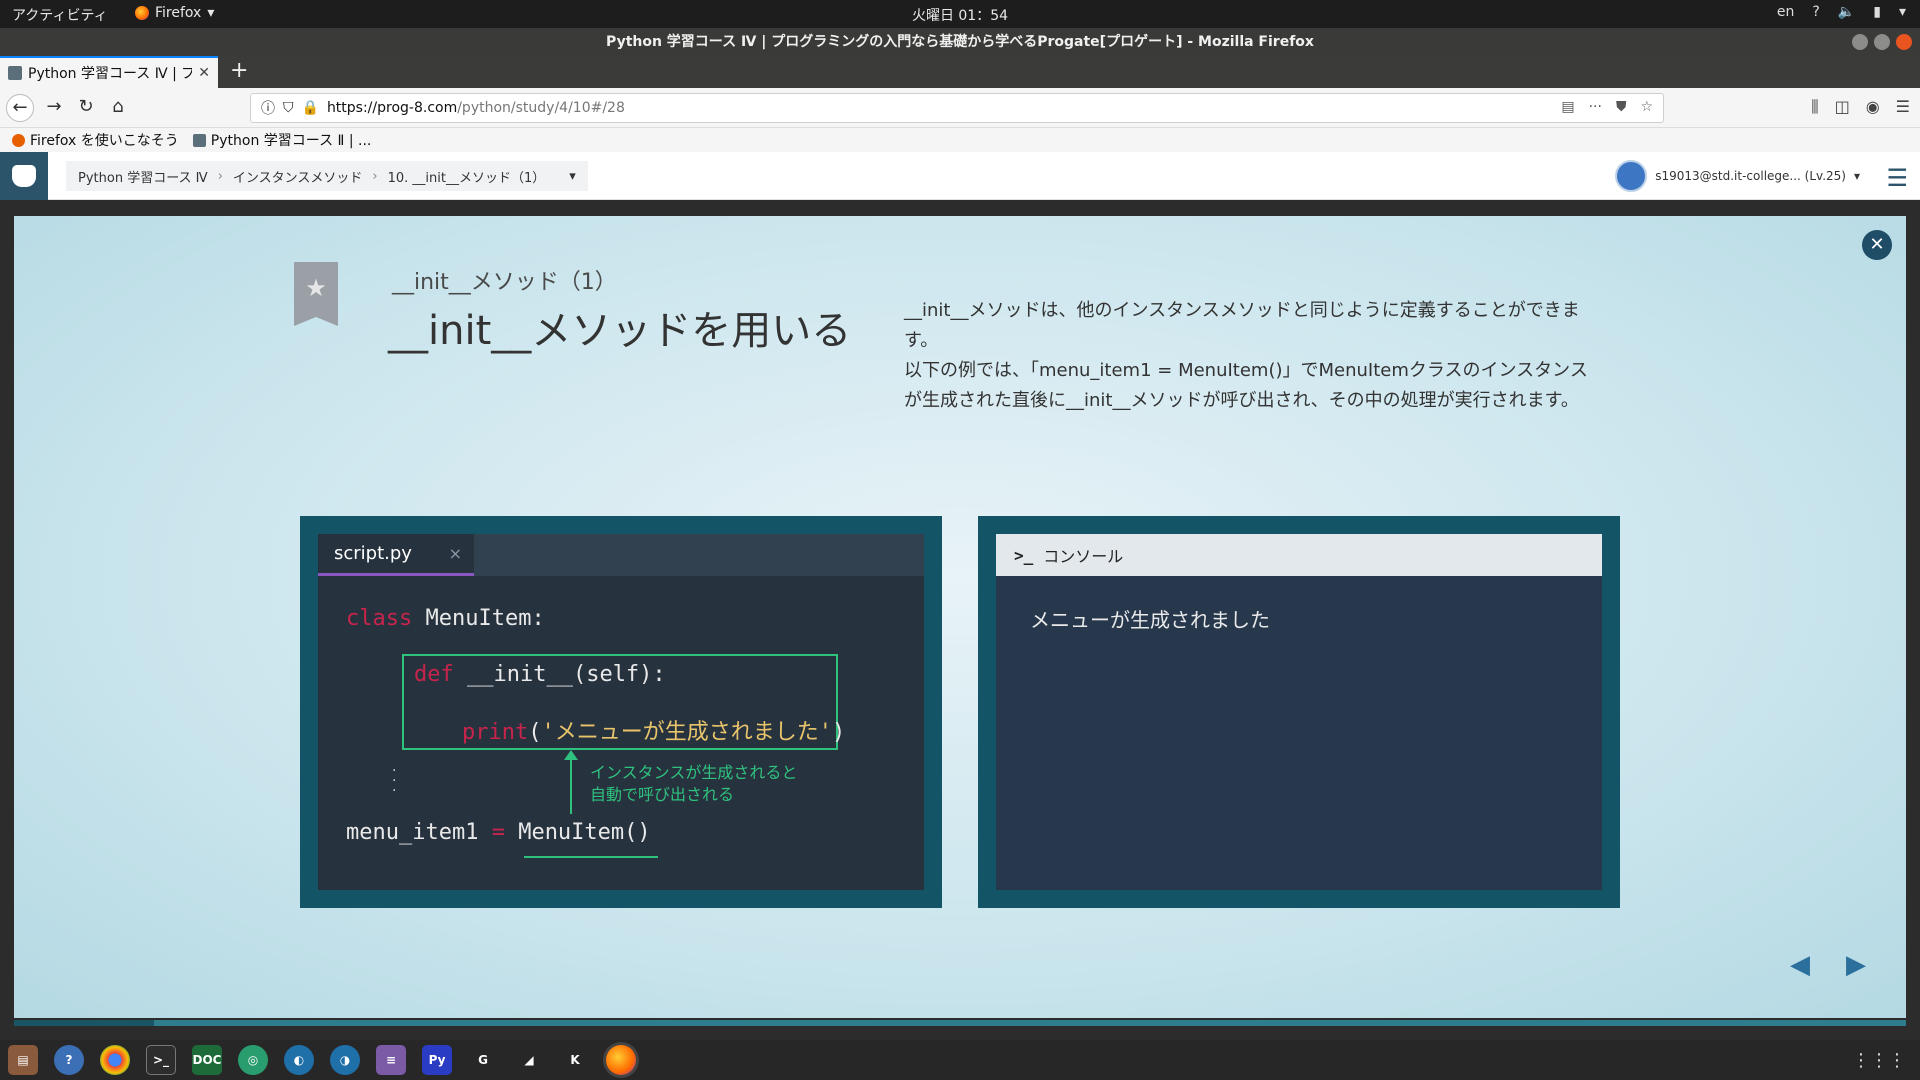  Describe the element at coordinates (1877, 245) in the screenshot. I see `close-slide-button: ✕` at that location.